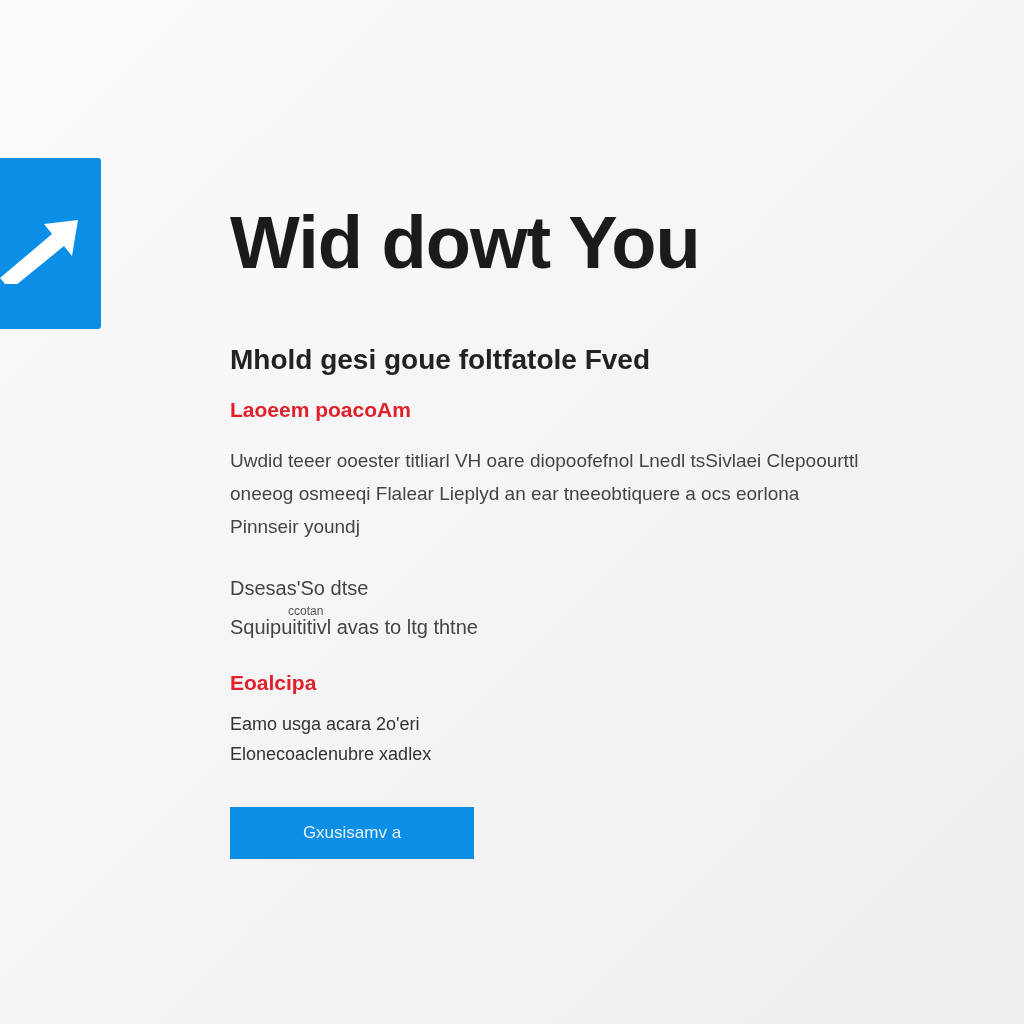 The width and height of the screenshot is (1024, 1024). What do you see at coordinates (515, 494) in the screenshot?
I see `paragraph-line: oneeog osmeeqi Flalear Lieplyd an ear tneeobtiquere a ocs eorlona` at bounding box center [515, 494].